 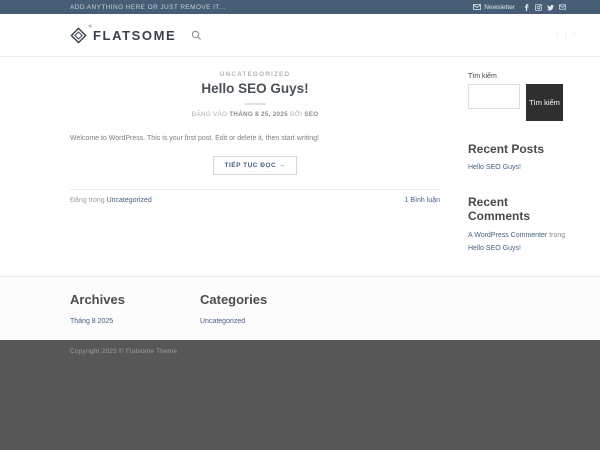 What do you see at coordinates (526, 7) in the screenshot?
I see `facebook-icon` at bounding box center [526, 7].